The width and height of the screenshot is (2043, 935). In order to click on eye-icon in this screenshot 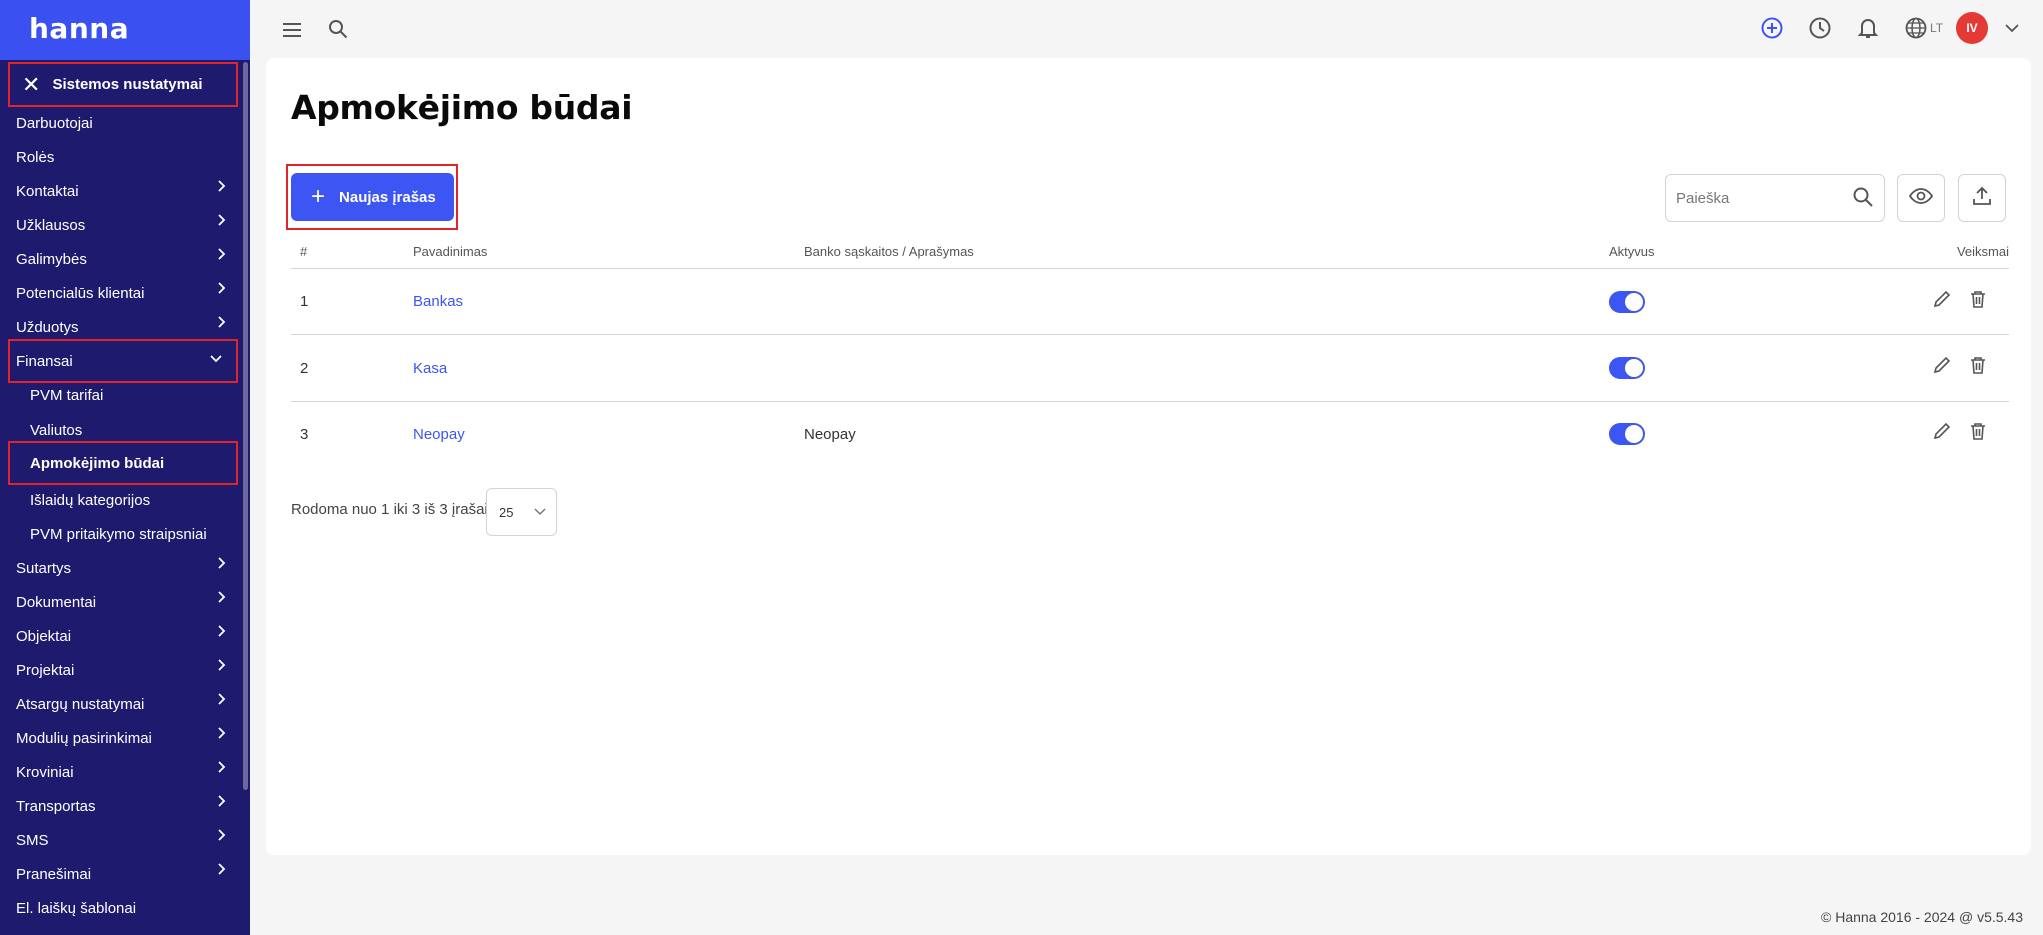, I will do `click(1921, 198)`.